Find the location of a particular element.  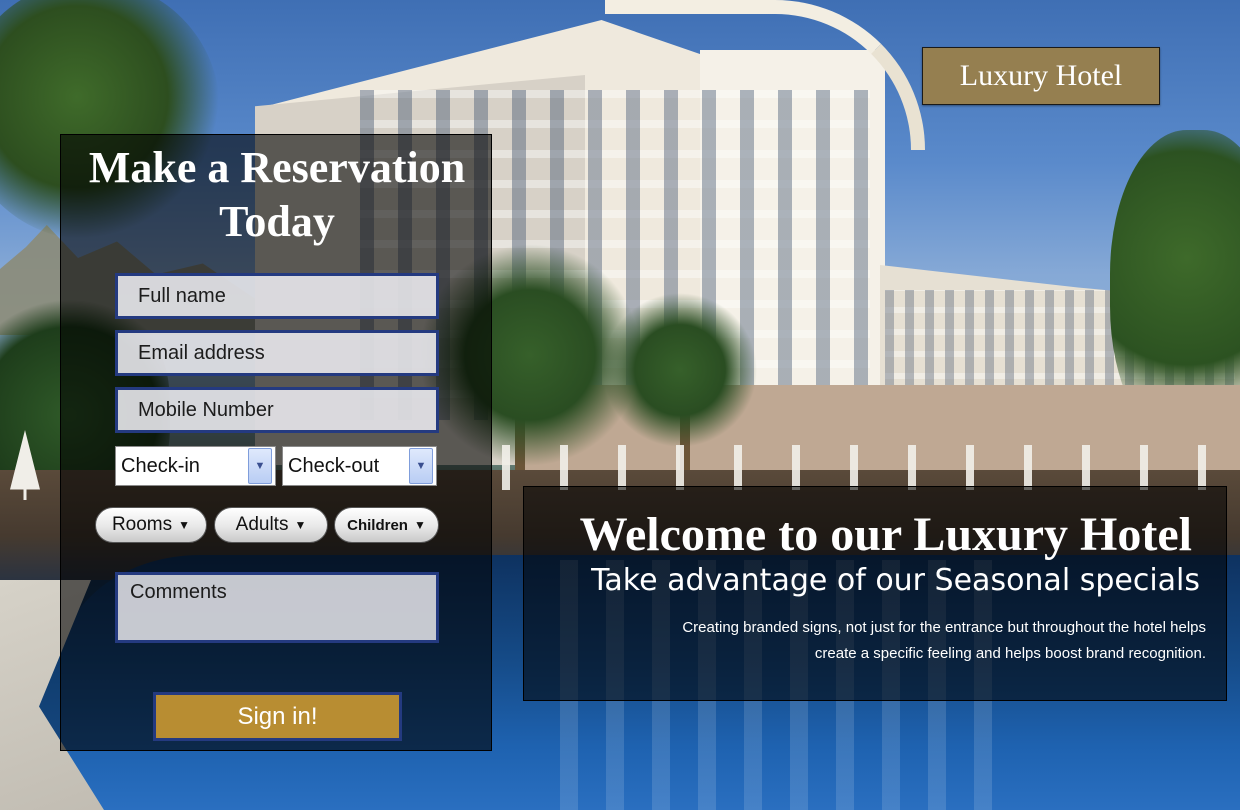

welcome-subtitle: Take advantage of our Seasonal specials is located at coordinates (895, 580).